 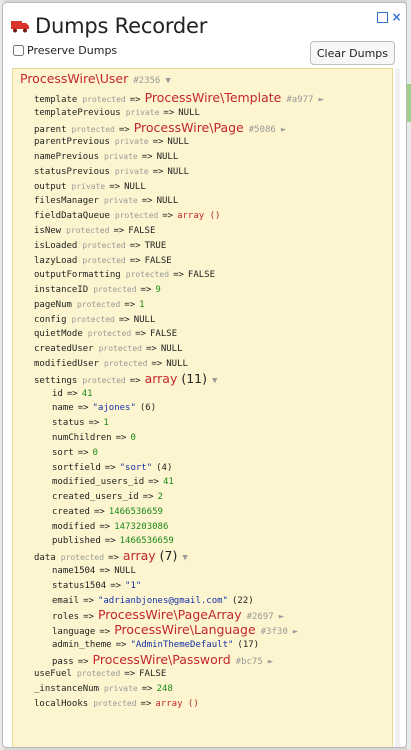 What do you see at coordinates (162, 600) in the screenshot?
I see `dump-value: "adrianbjones@gmail.com"` at bounding box center [162, 600].